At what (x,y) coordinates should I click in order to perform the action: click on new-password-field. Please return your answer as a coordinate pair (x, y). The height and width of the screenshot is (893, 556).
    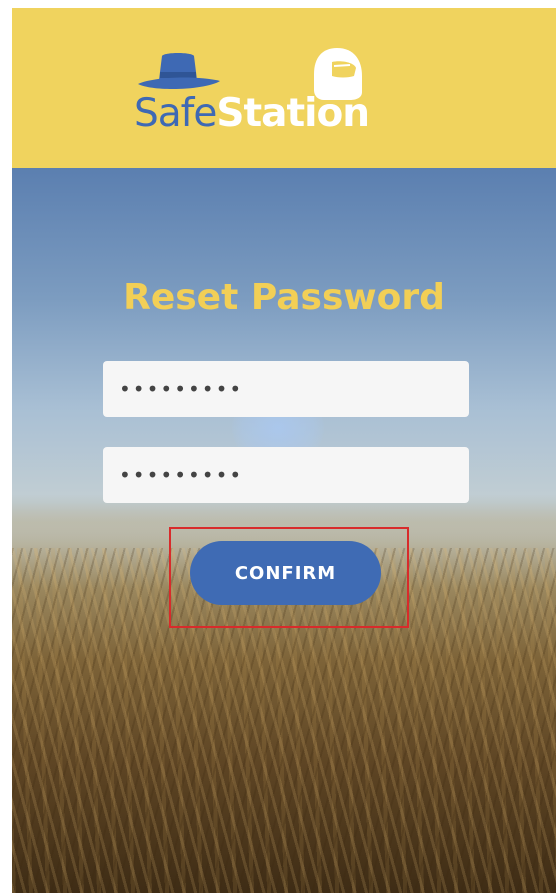
    Looking at the image, I should click on (286, 389).